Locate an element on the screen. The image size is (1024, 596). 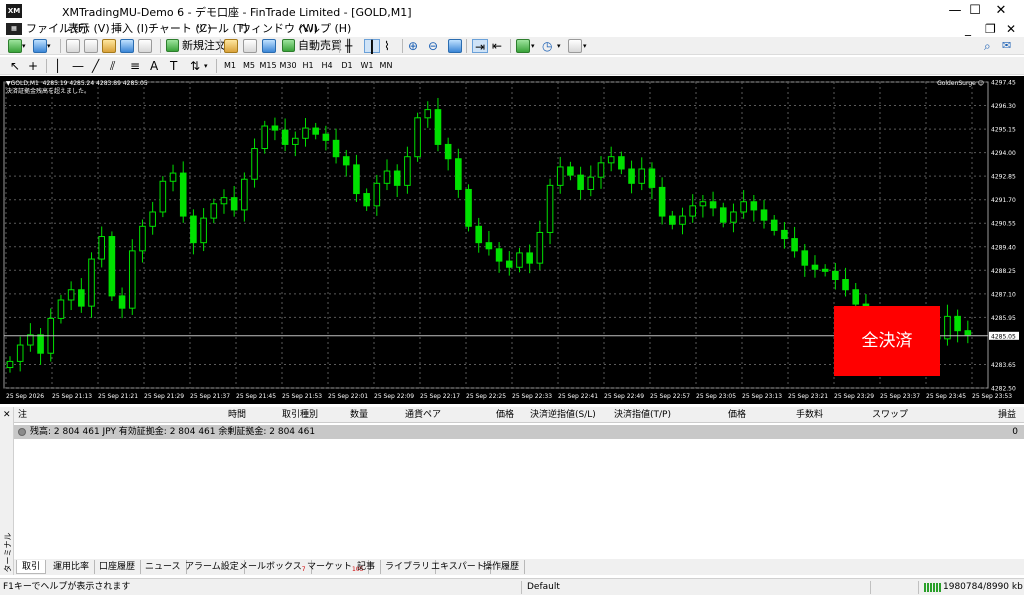
close-all-button: 全決済 is located at coordinates (887, 341).